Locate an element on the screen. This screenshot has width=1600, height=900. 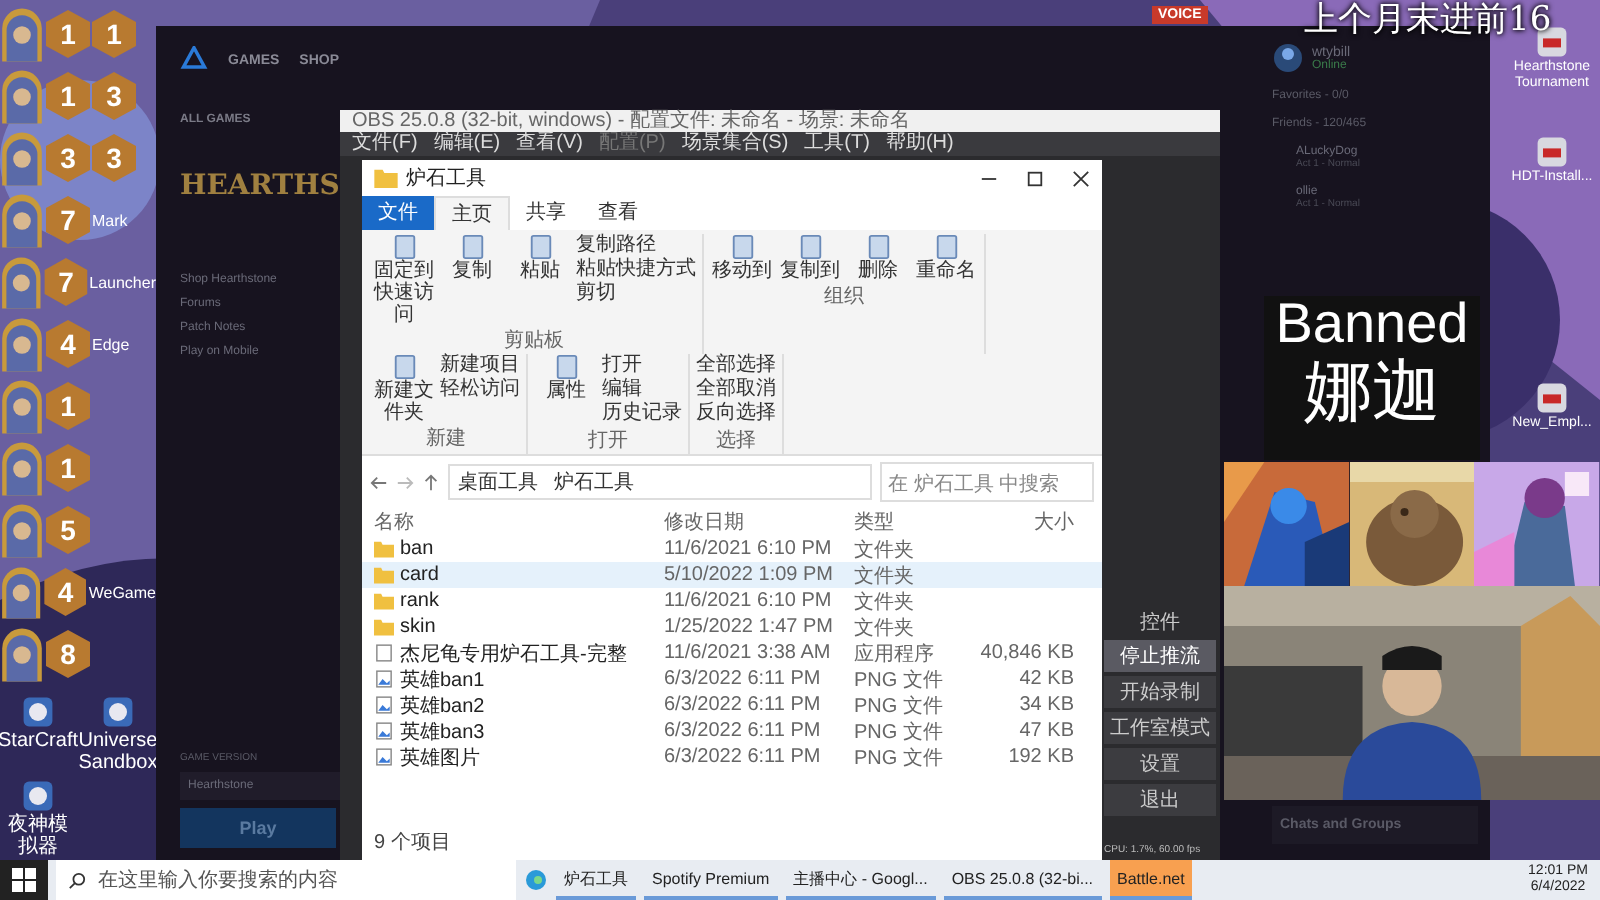
taskbar-app: 炉石工具 is located at coordinates (596, 880).